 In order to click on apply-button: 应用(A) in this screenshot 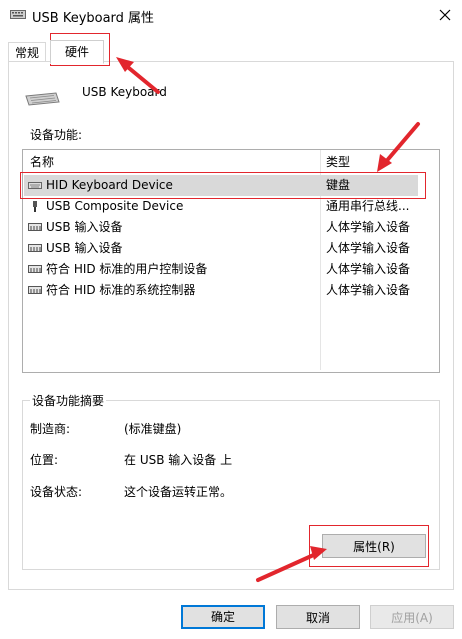, I will do `click(412, 617)`.